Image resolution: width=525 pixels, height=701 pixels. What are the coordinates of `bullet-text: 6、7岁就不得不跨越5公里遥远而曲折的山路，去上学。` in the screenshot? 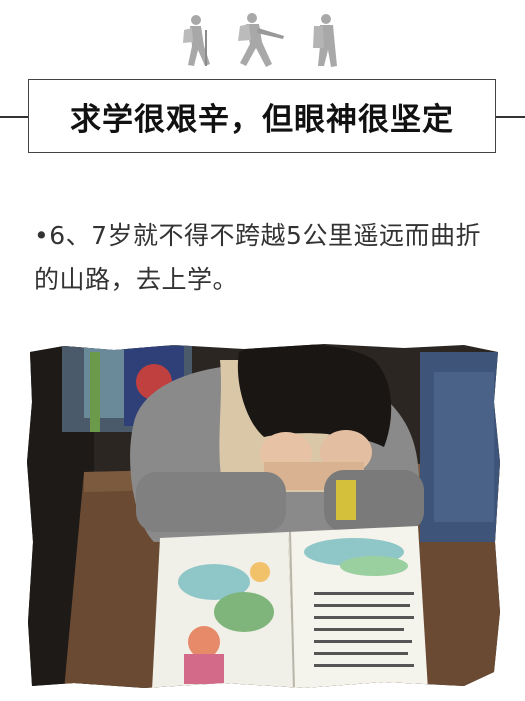 It's located at (257, 257).